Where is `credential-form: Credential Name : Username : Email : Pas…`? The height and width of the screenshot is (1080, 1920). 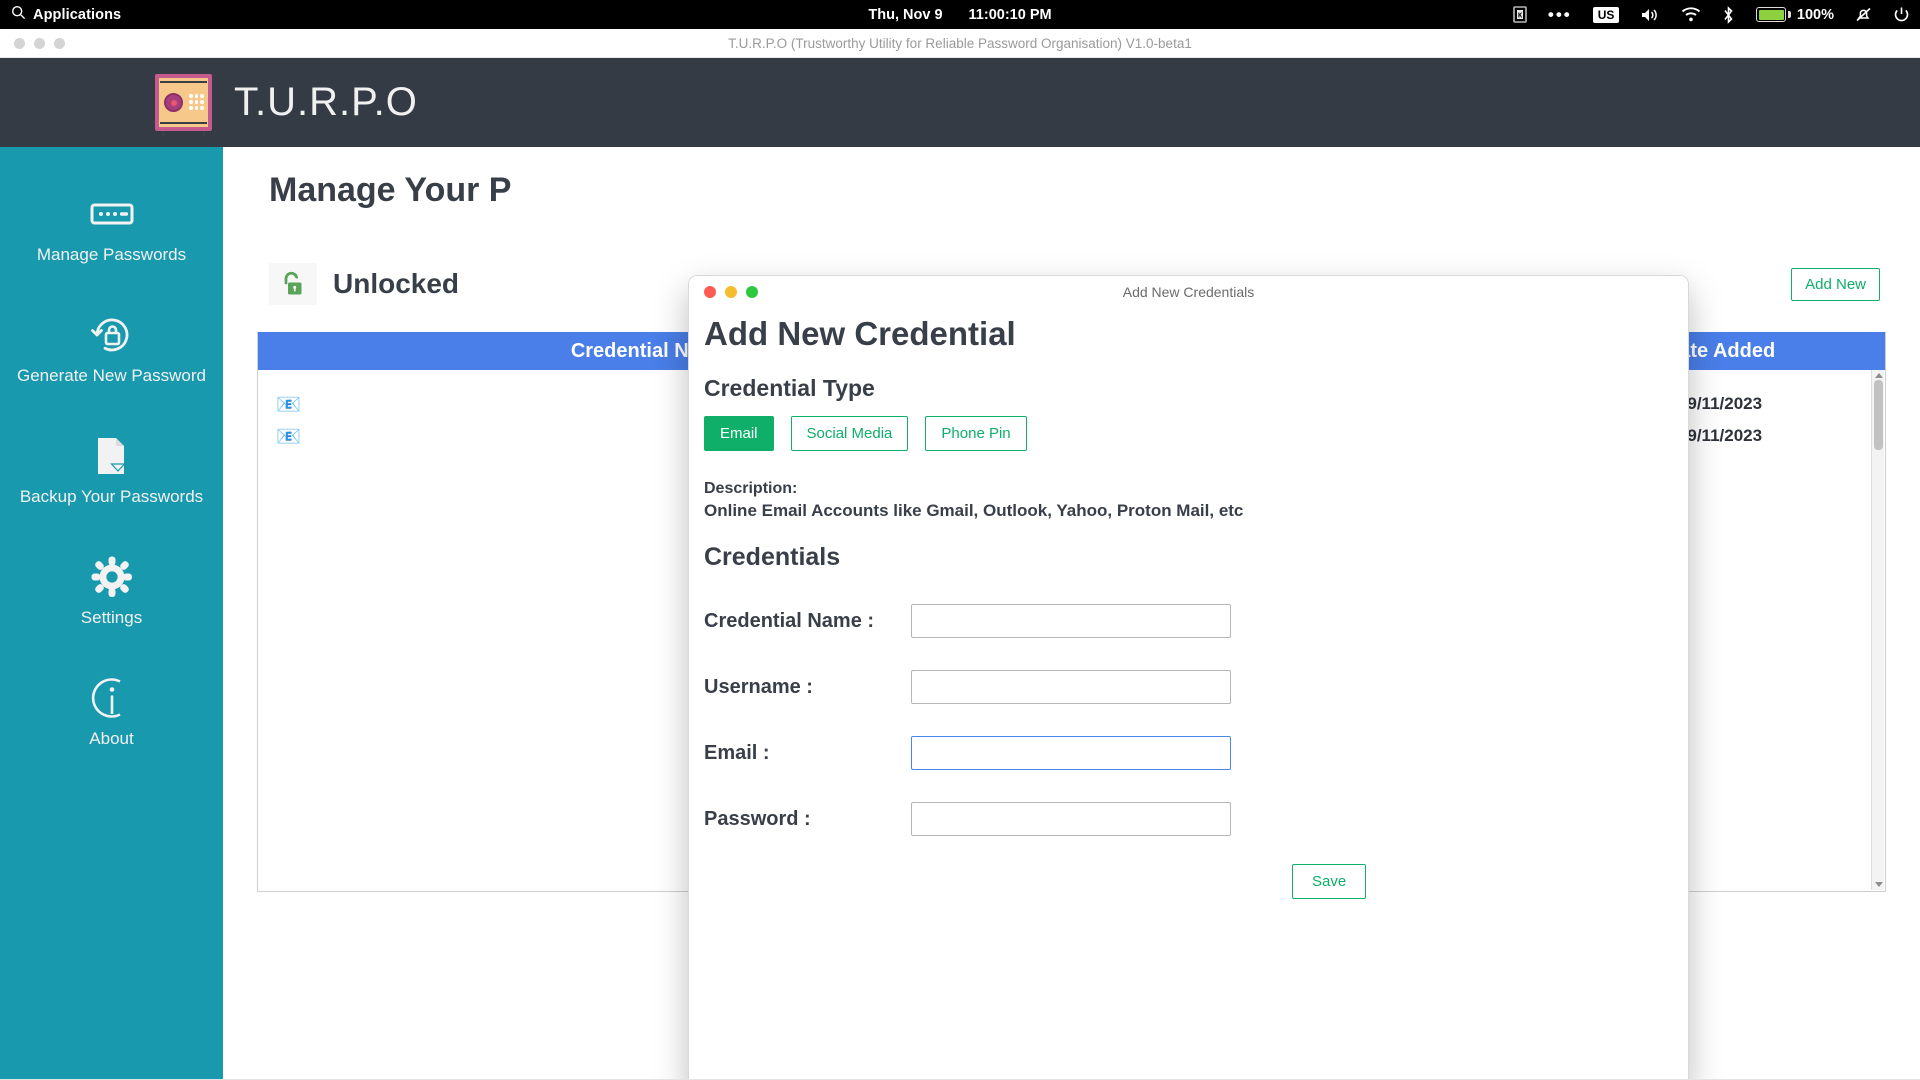
credential-form: Credential Name : Username : Email : Pas… is located at coordinates (1188, 743).